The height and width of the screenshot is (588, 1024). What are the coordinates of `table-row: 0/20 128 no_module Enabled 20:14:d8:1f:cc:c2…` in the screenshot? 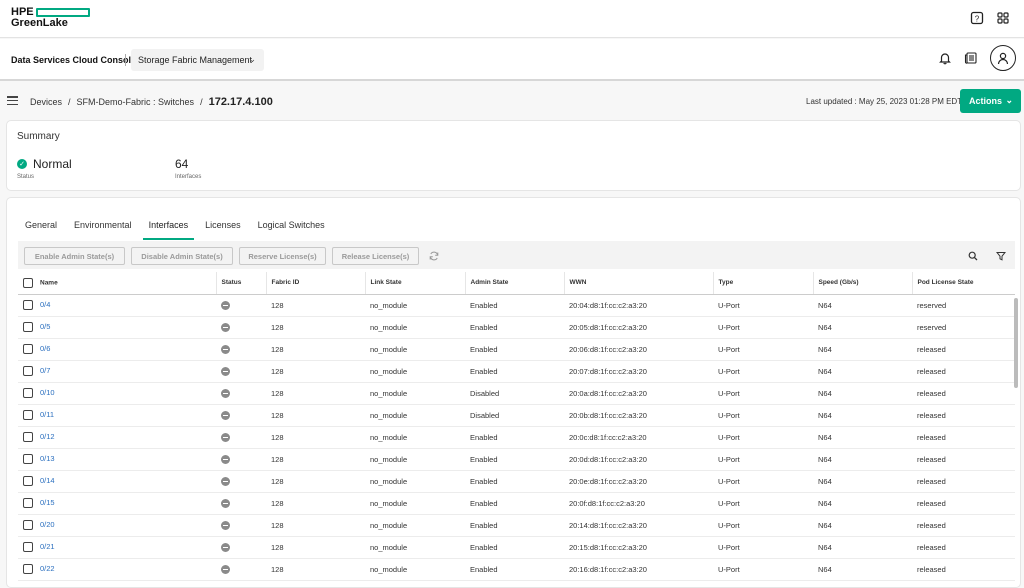 It's located at (516, 525).